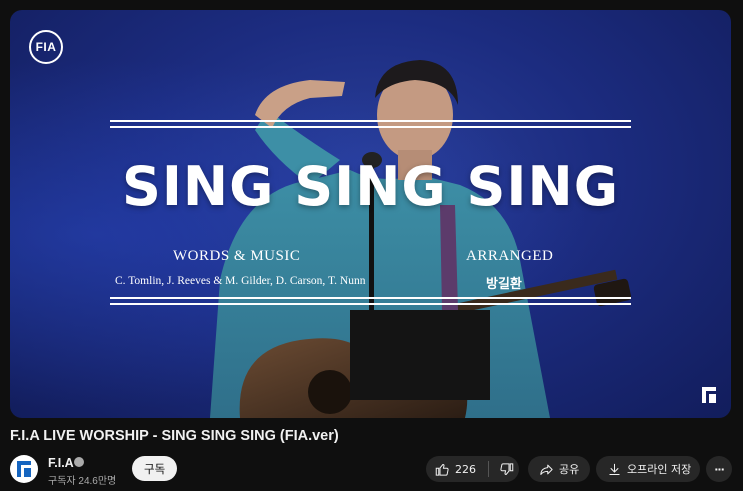 Image resolution: width=743 pixels, height=491 pixels. I want to click on fia-logo: FIA, so click(46, 47).